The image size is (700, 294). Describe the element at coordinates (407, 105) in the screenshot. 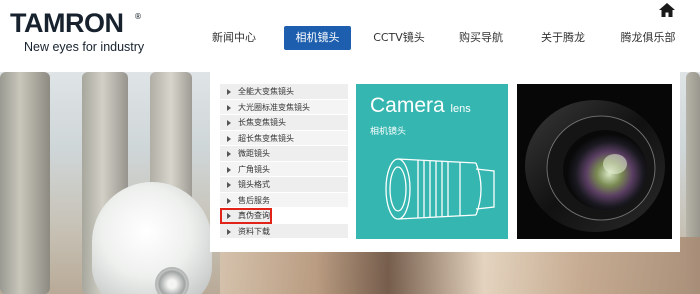

I see `camera-card-title-main: Camera` at that location.